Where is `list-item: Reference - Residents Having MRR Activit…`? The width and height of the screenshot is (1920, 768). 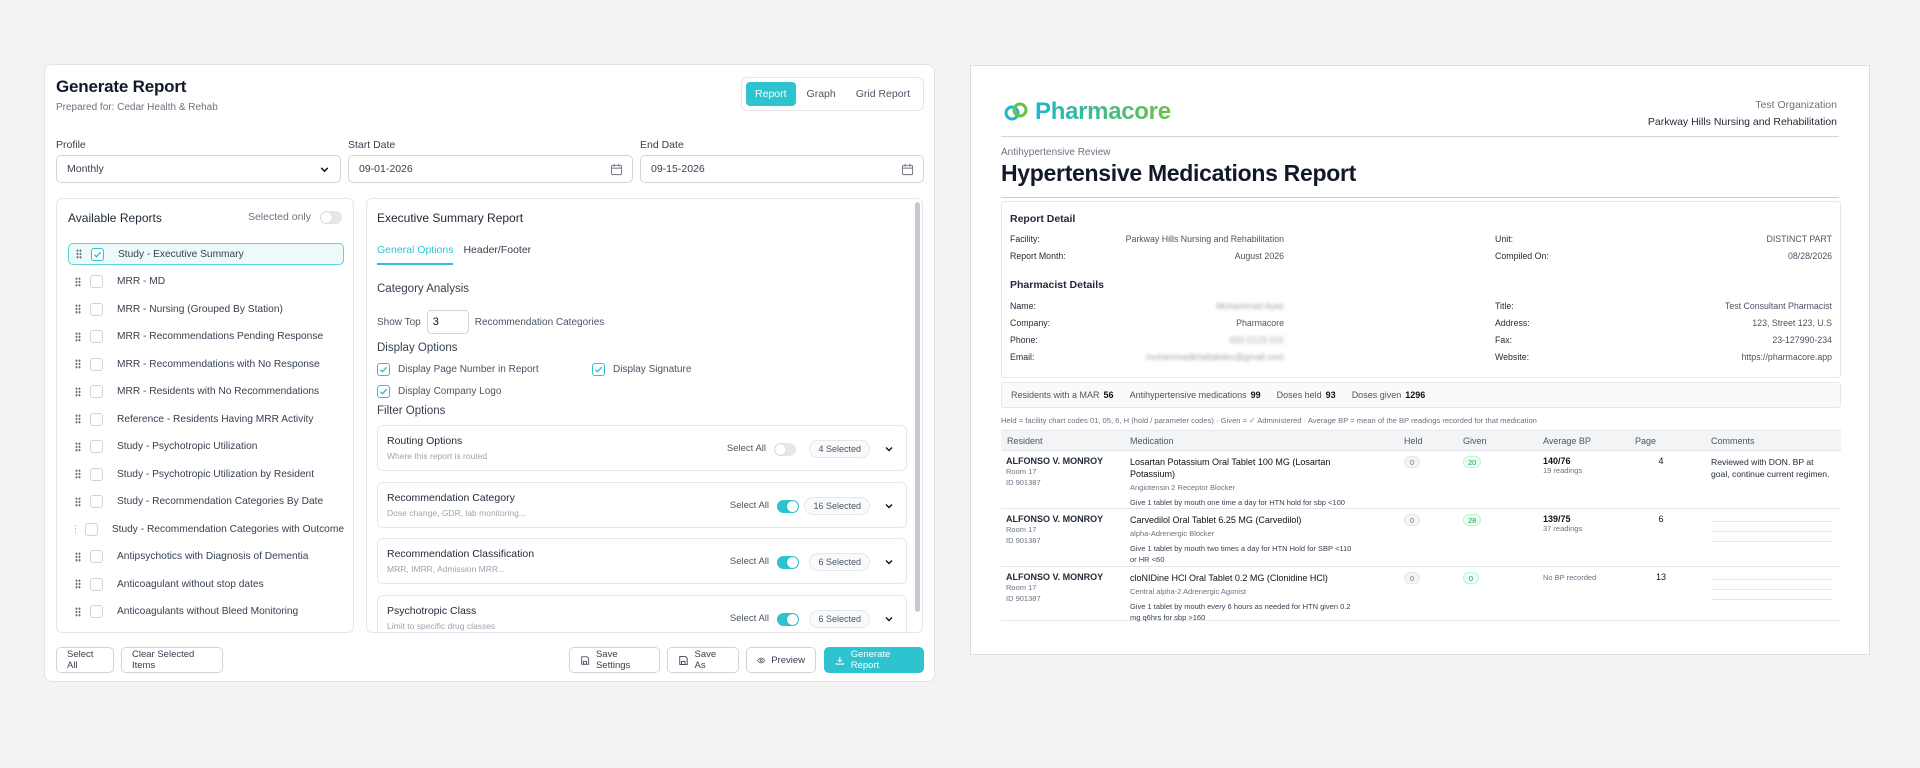
list-item: Reference - Residents Having MRR Activit… is located at coordinates (206, 419).